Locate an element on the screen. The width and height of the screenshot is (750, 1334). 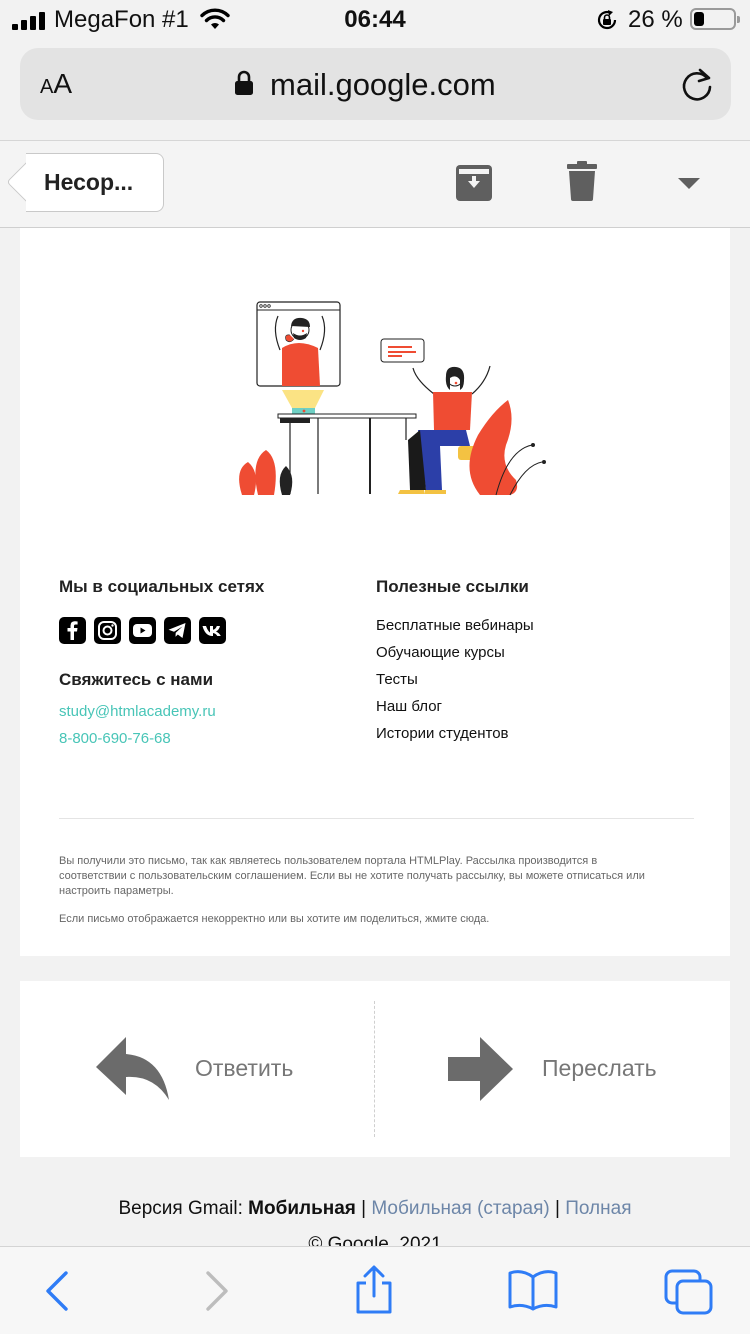
version-sep-1: | is located at coordinates (364, 1208).